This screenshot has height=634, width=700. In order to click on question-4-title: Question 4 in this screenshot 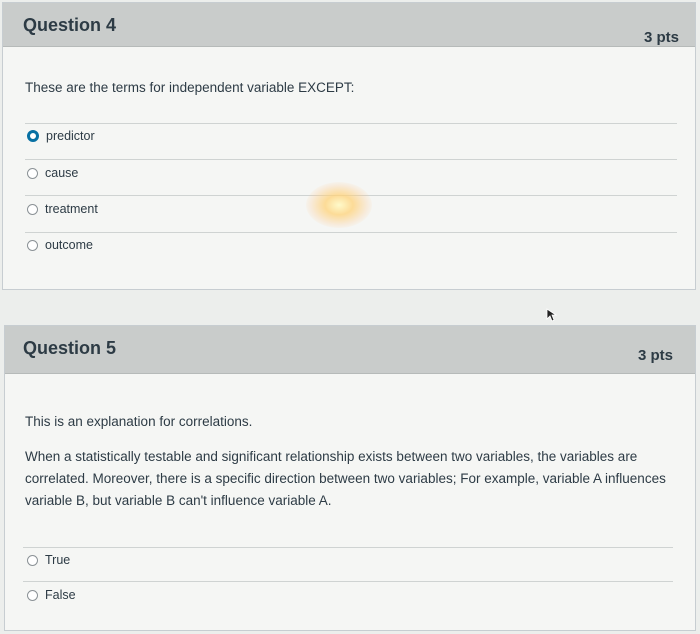, I will do `click(70, 25)`.